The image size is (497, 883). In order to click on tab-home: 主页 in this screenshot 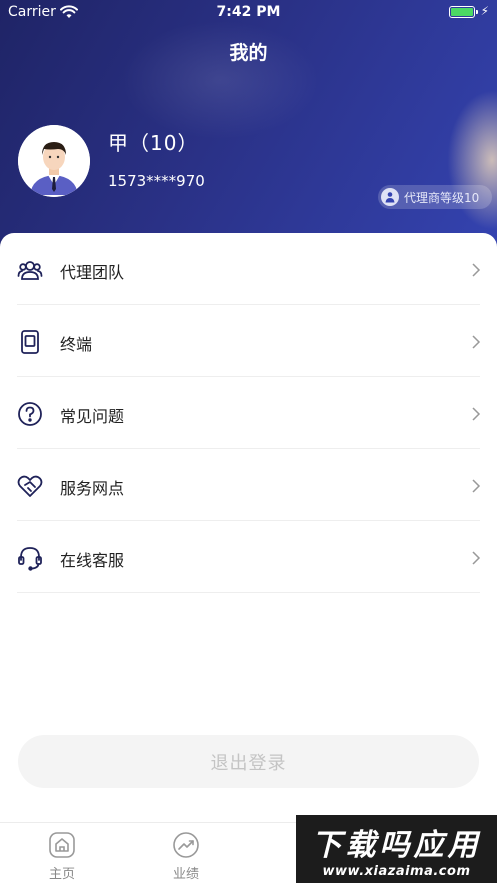, I will do `click(62, 853)`.